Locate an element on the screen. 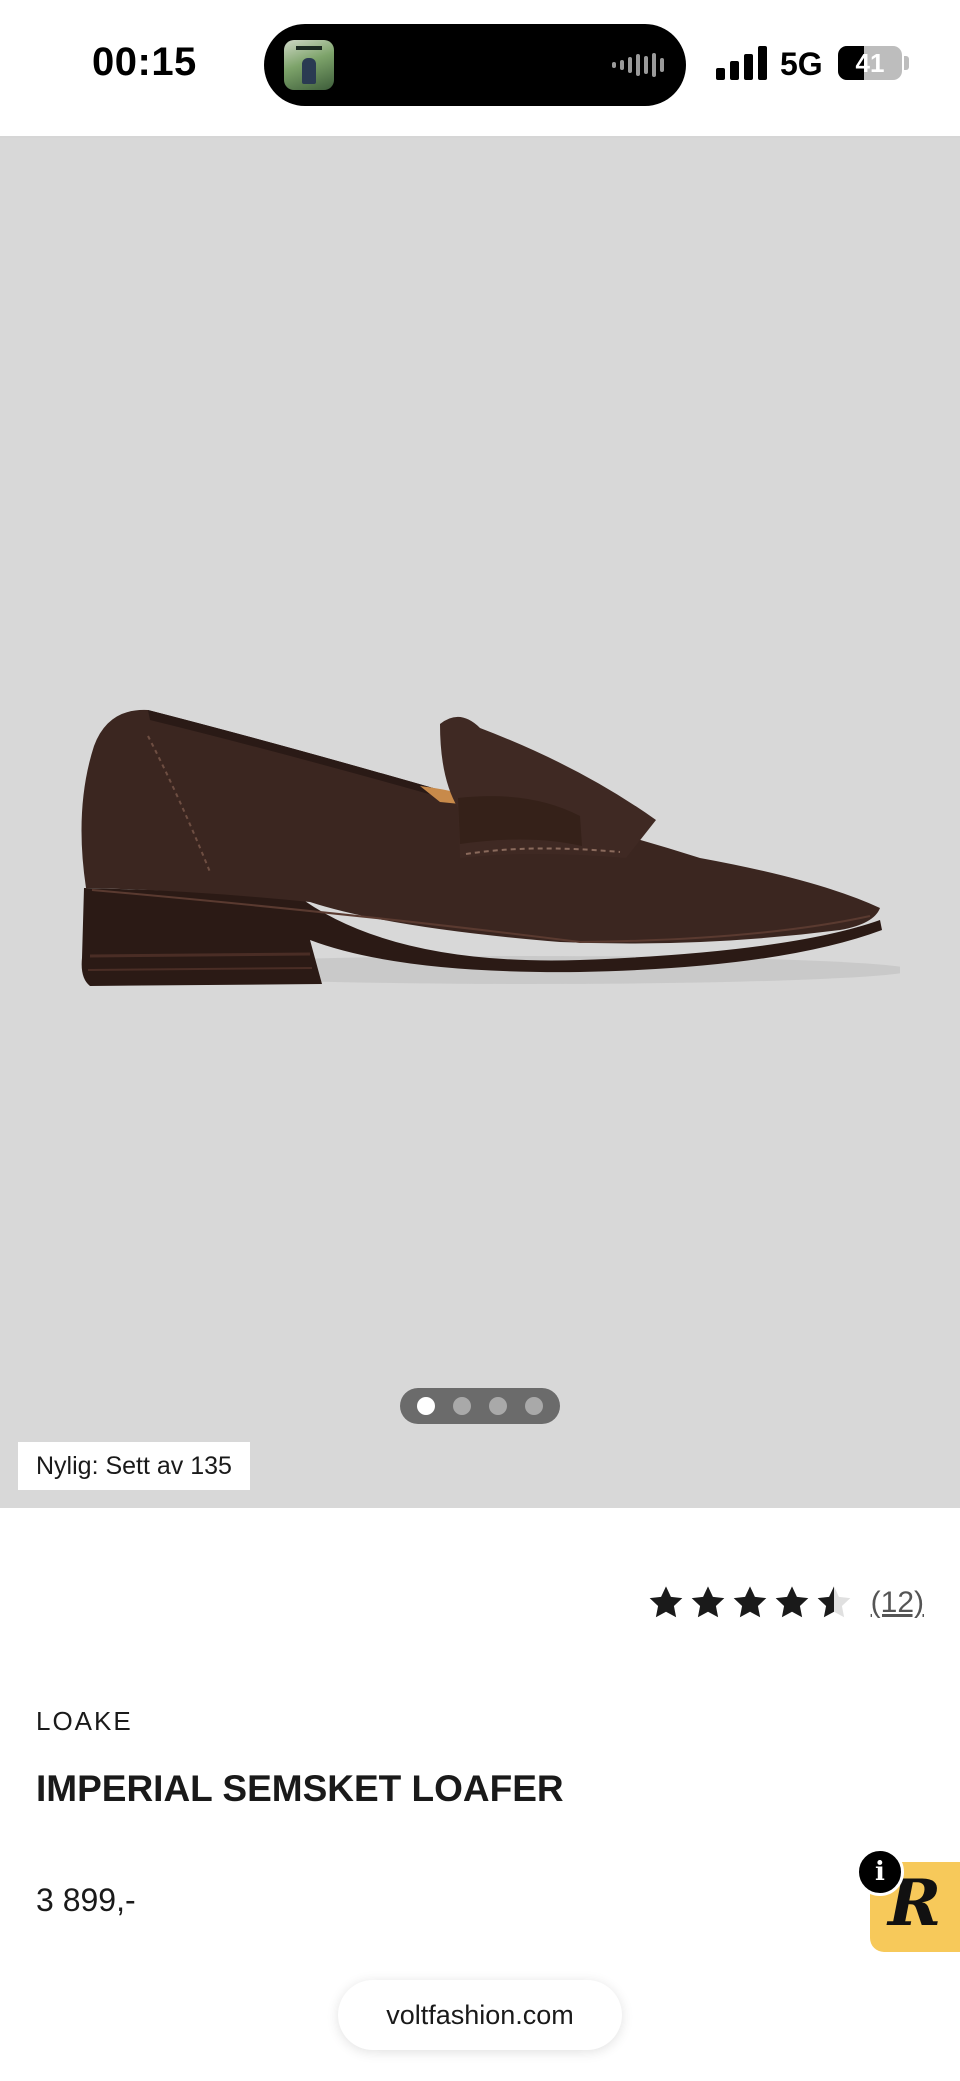  now-playing-artwork is located at coordinates (309, 65).